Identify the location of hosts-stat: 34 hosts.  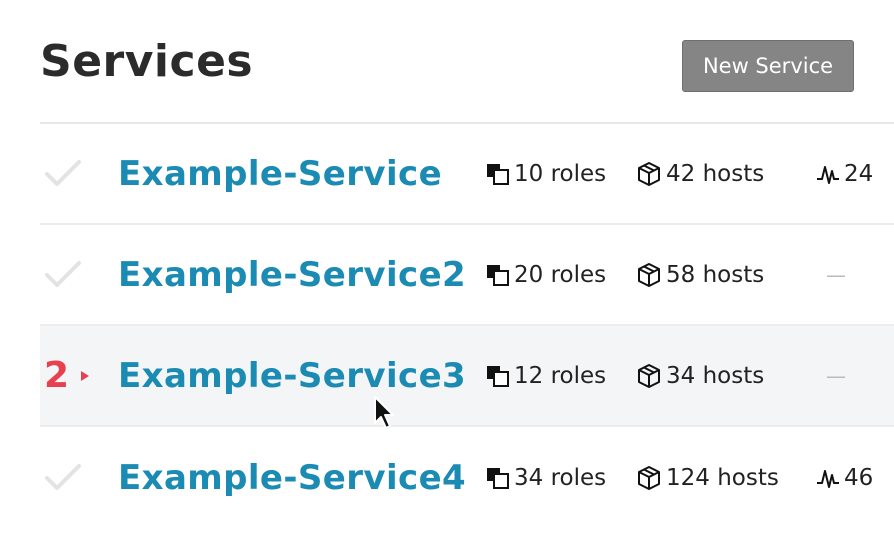
(700, 375).